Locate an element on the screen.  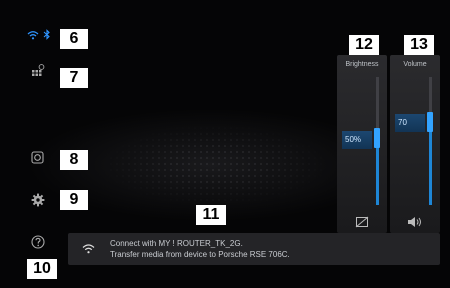
help-icon is located at coordinates (38, 242).